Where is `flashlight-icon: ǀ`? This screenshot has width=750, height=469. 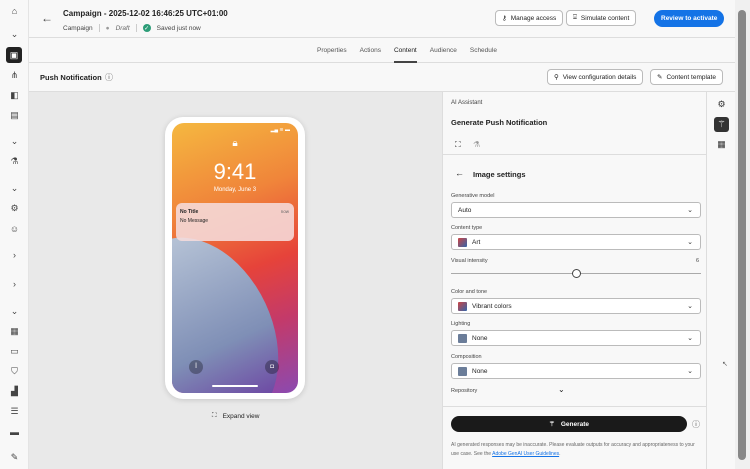
flashlight-icon: ǀ is located at coordinates (196, 367).